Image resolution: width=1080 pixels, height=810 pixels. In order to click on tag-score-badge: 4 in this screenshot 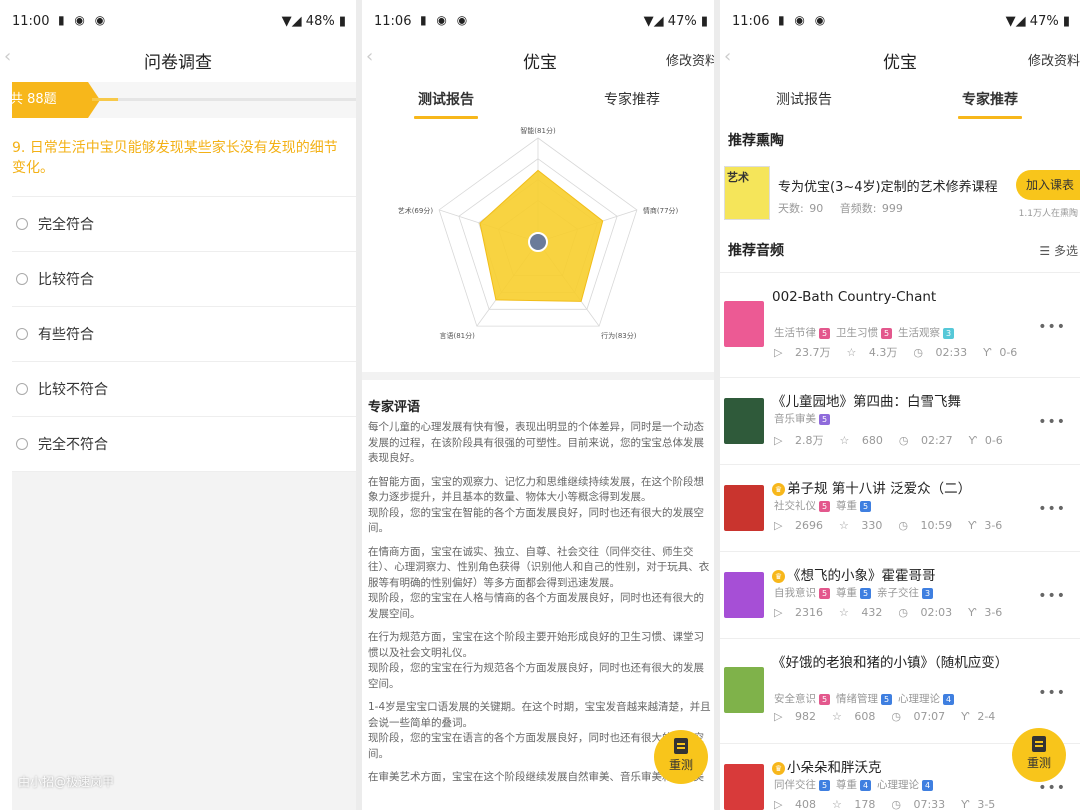, I will do `click(948, 699)`.